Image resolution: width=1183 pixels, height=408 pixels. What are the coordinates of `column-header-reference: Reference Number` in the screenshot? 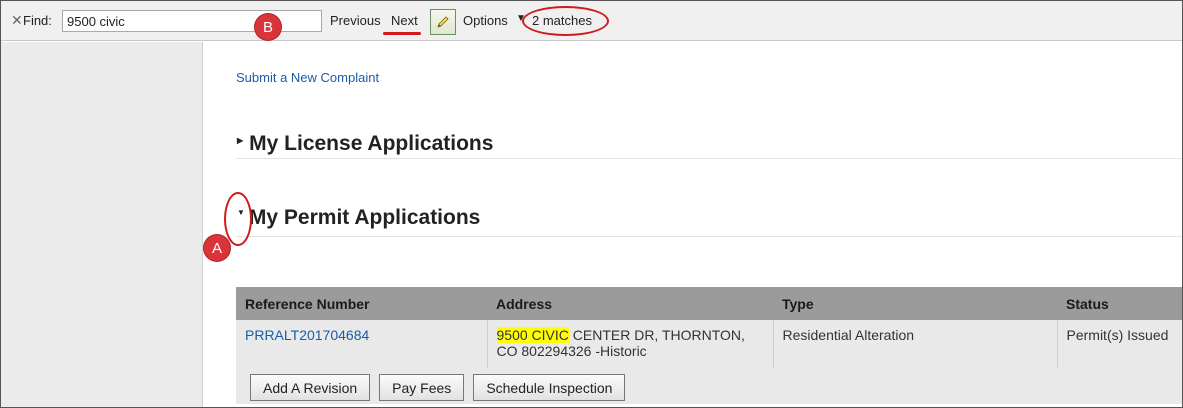 It's located at (361, 303).